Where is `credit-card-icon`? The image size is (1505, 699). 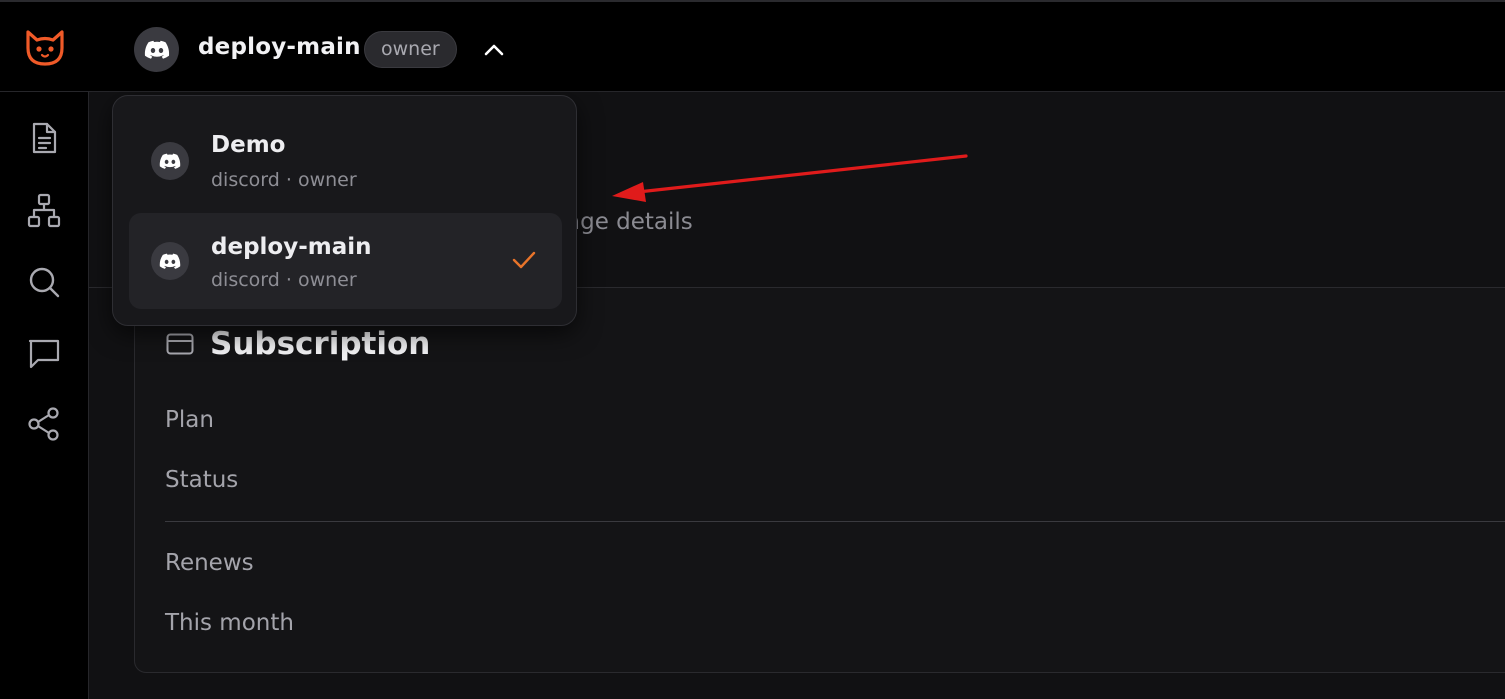
credit-card-icon is located at coordinates (180, 344).